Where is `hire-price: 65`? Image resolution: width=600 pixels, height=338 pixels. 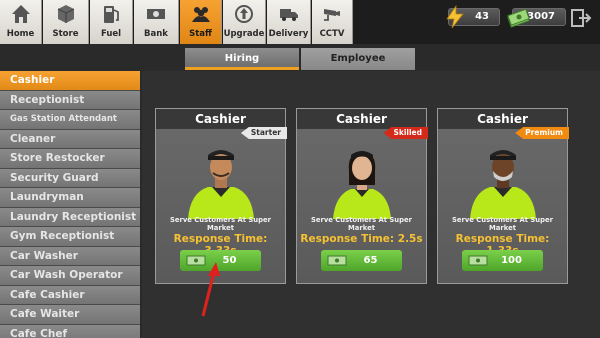 hire-price: 65 is located at coordinates (370, 260).